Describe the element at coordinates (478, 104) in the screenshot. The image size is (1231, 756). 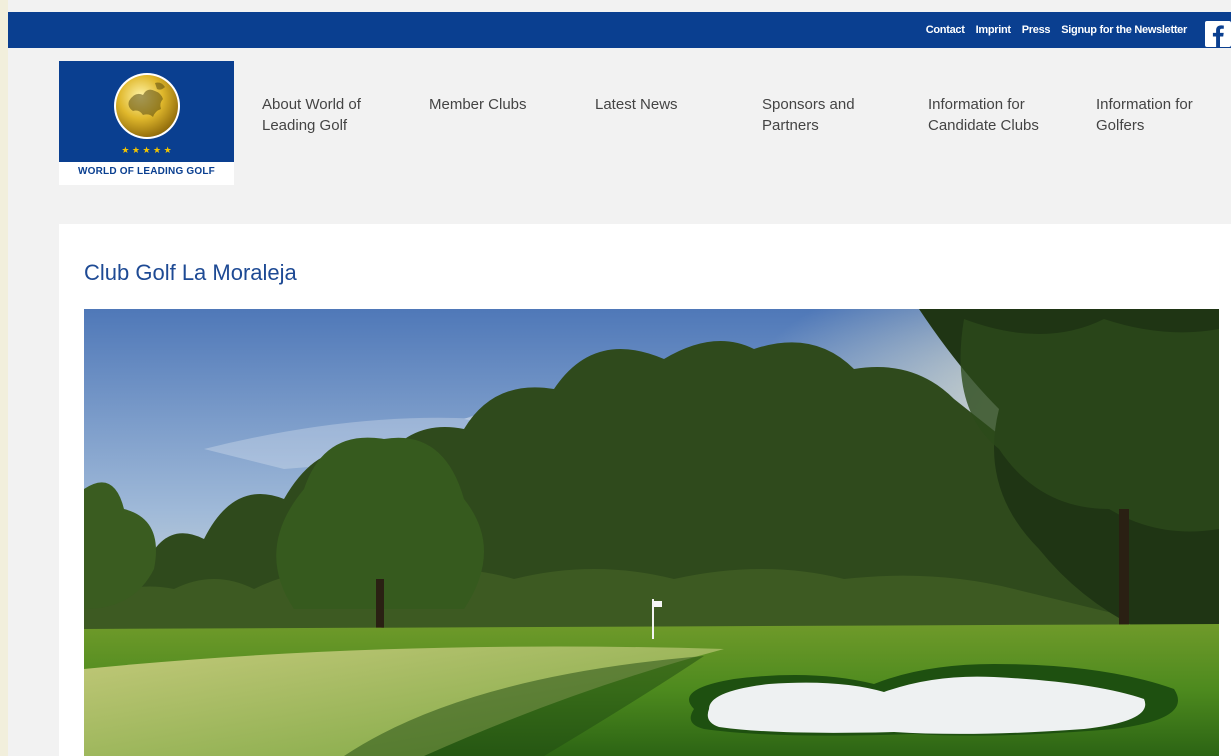
I see `nav-item-member-clubs: Member Clubs` at that location.